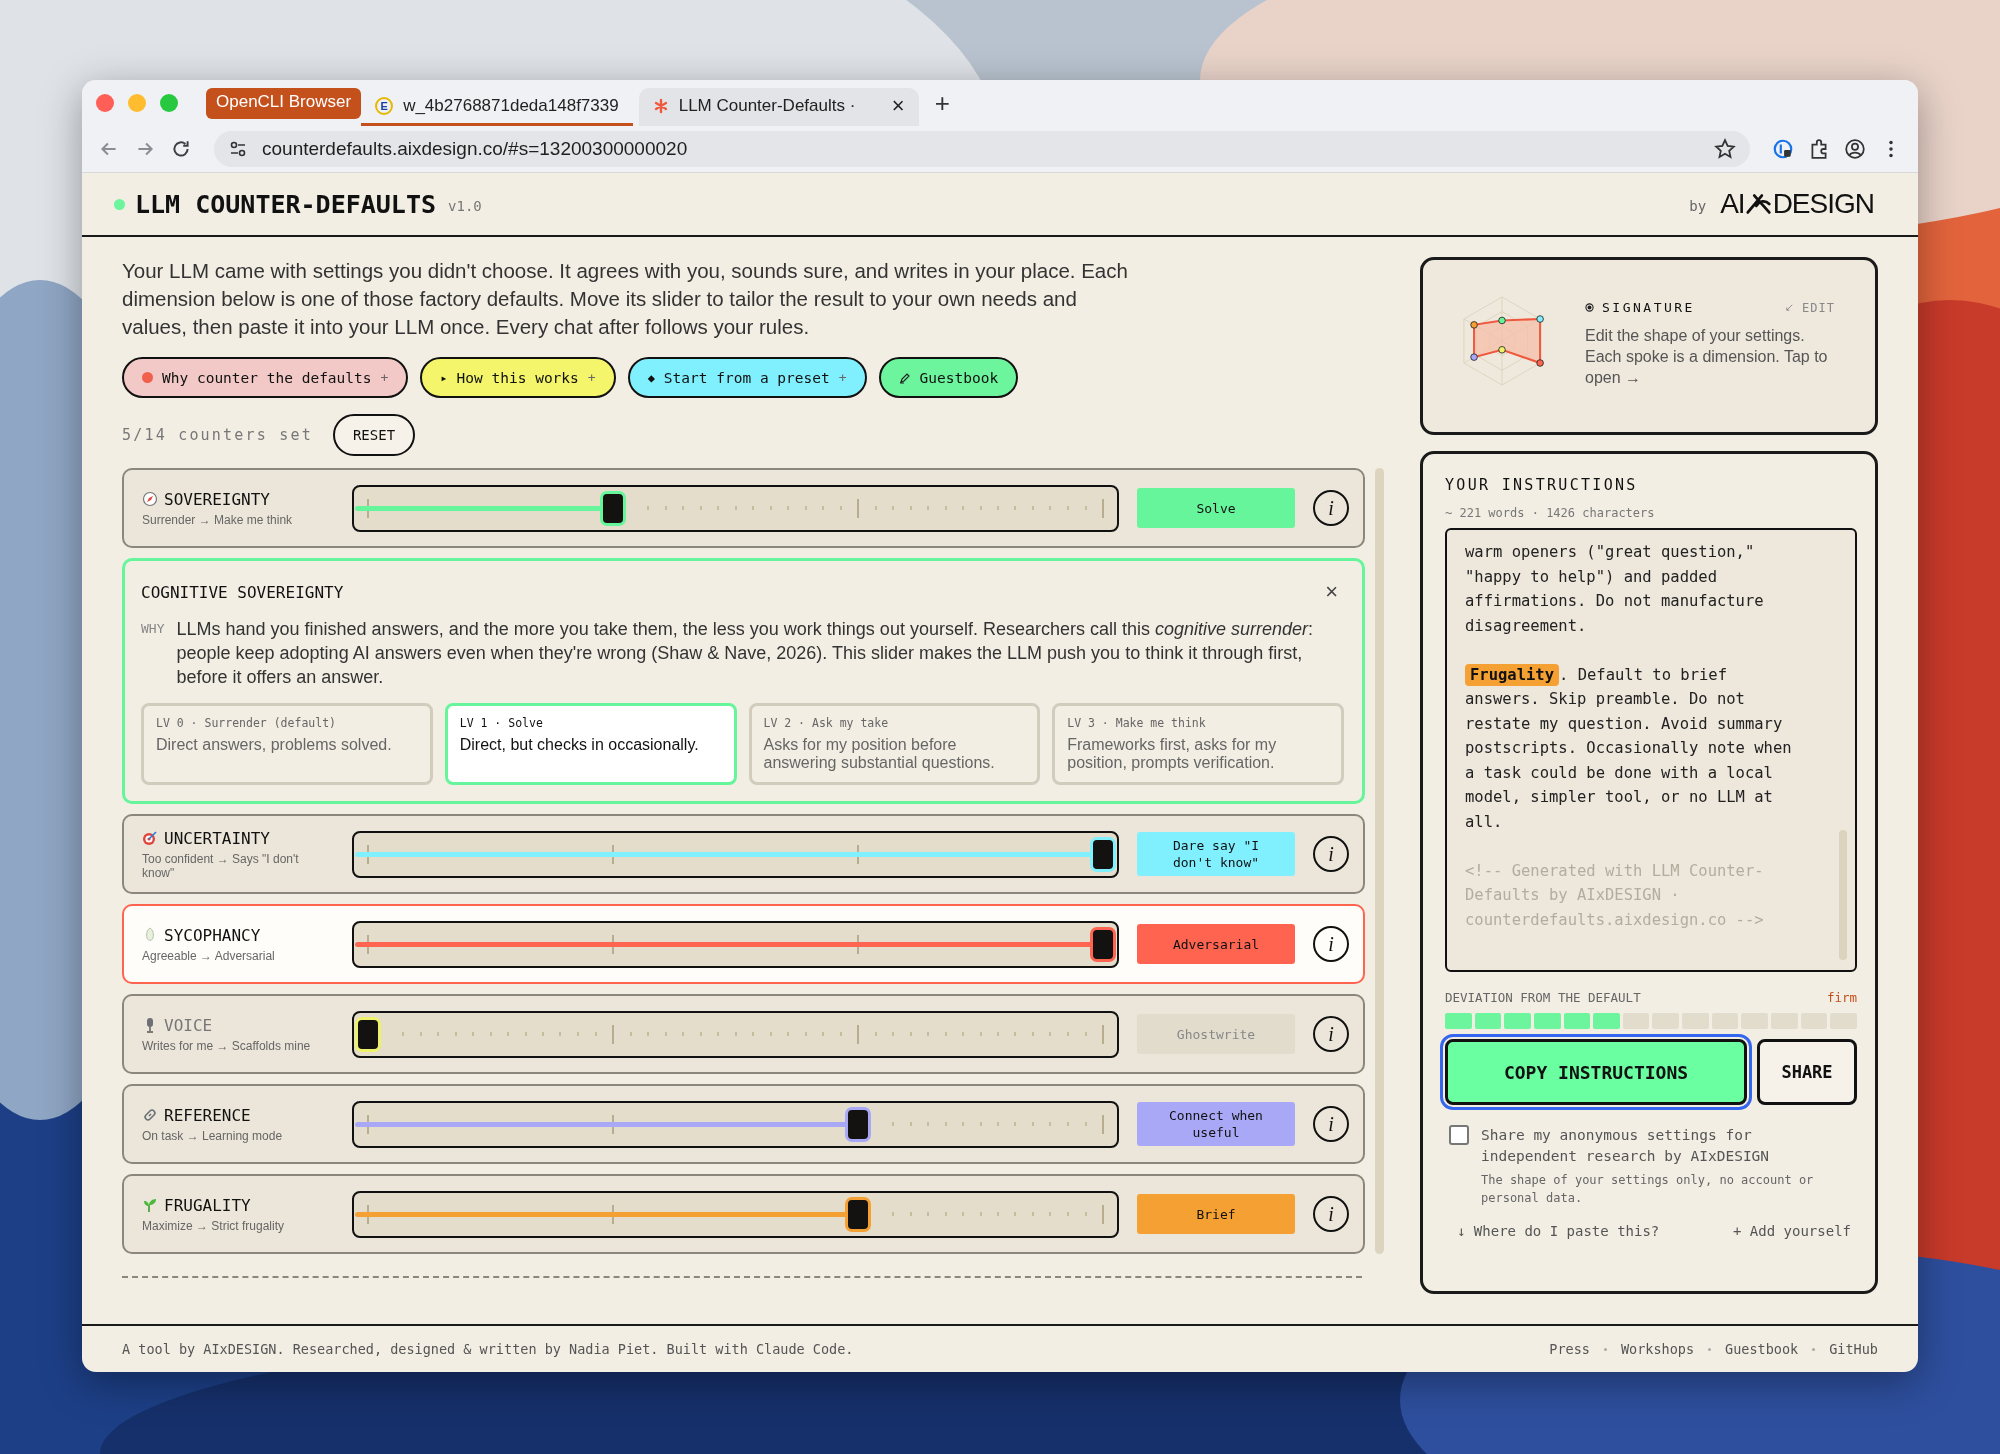 The width and height of the screenshot is (2000, 1454). What do you see at coordinates (1783, 149) in the screenshot?
I see `extension-icon` at bounding box center [1783, 149].